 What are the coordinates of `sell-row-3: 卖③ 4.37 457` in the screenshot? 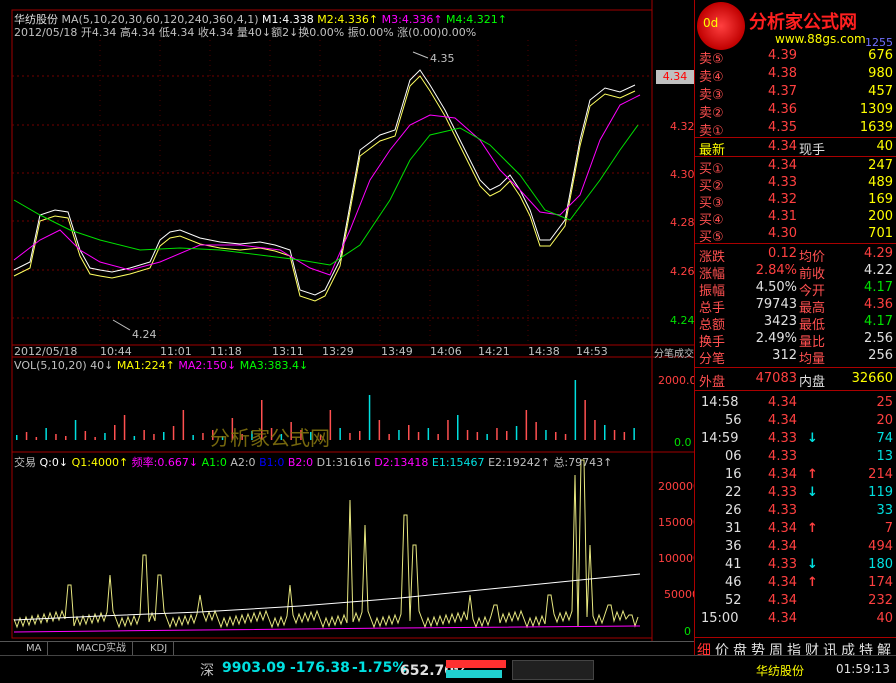 It's located at (795, 93).